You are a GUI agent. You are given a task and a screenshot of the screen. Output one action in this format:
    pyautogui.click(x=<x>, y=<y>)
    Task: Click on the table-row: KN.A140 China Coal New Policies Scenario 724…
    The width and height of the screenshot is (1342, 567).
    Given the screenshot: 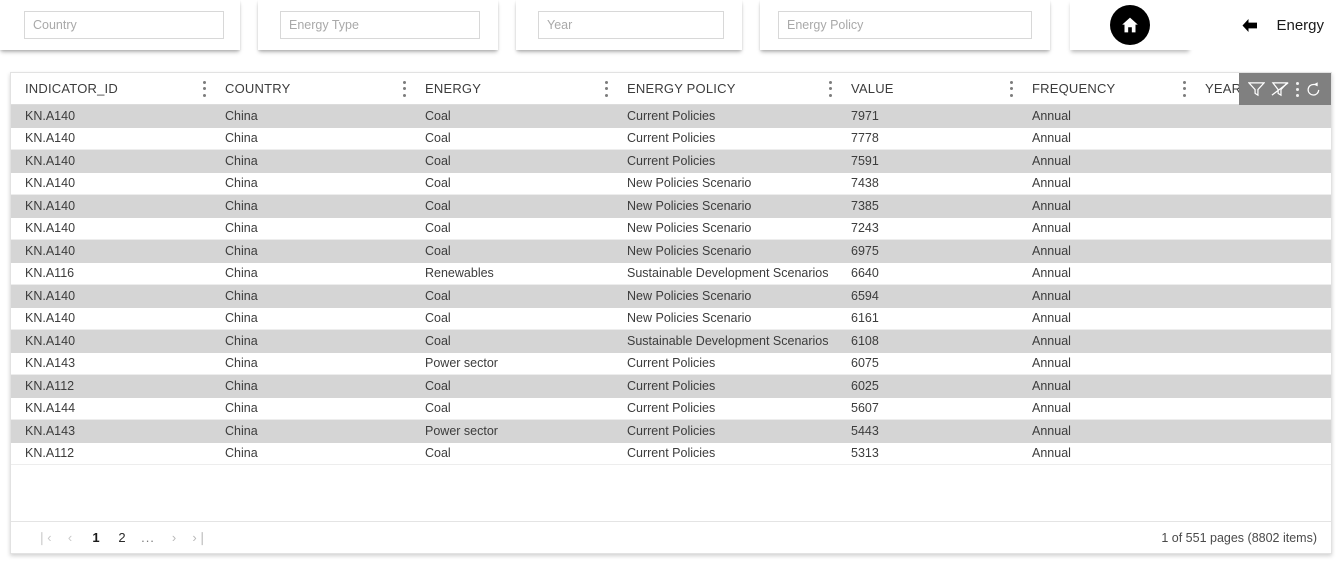 What is the action you would take?
    pyautogui.click(x=671, y=228)
    